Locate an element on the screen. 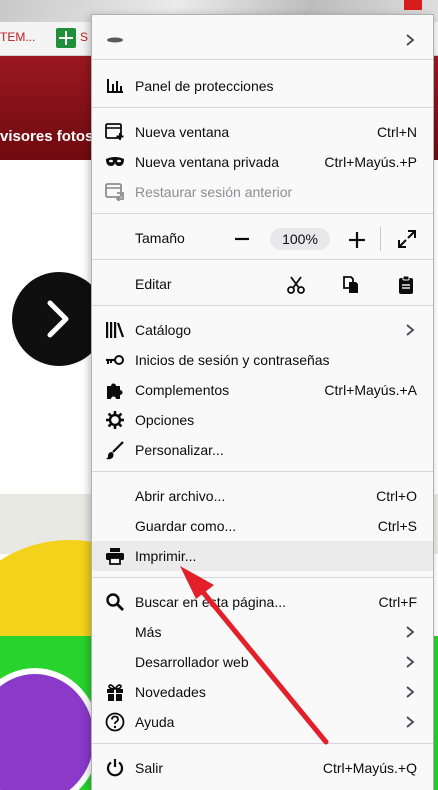 Image resolution: width=438 pixels, height=790 pixels. edit-row: Editar is located at coordinates (262, 284).